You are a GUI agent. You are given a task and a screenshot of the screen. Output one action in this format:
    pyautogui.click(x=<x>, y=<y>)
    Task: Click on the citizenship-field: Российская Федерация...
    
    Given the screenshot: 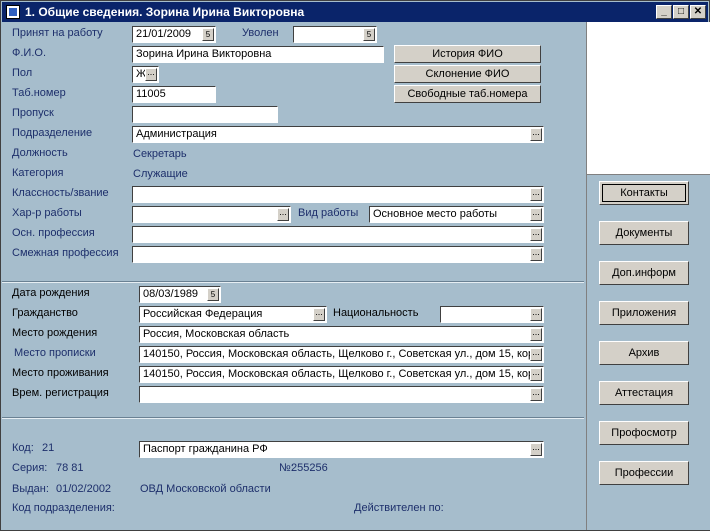 What is the action you would take?
    pyautogui.click(x=233, y=314)
    